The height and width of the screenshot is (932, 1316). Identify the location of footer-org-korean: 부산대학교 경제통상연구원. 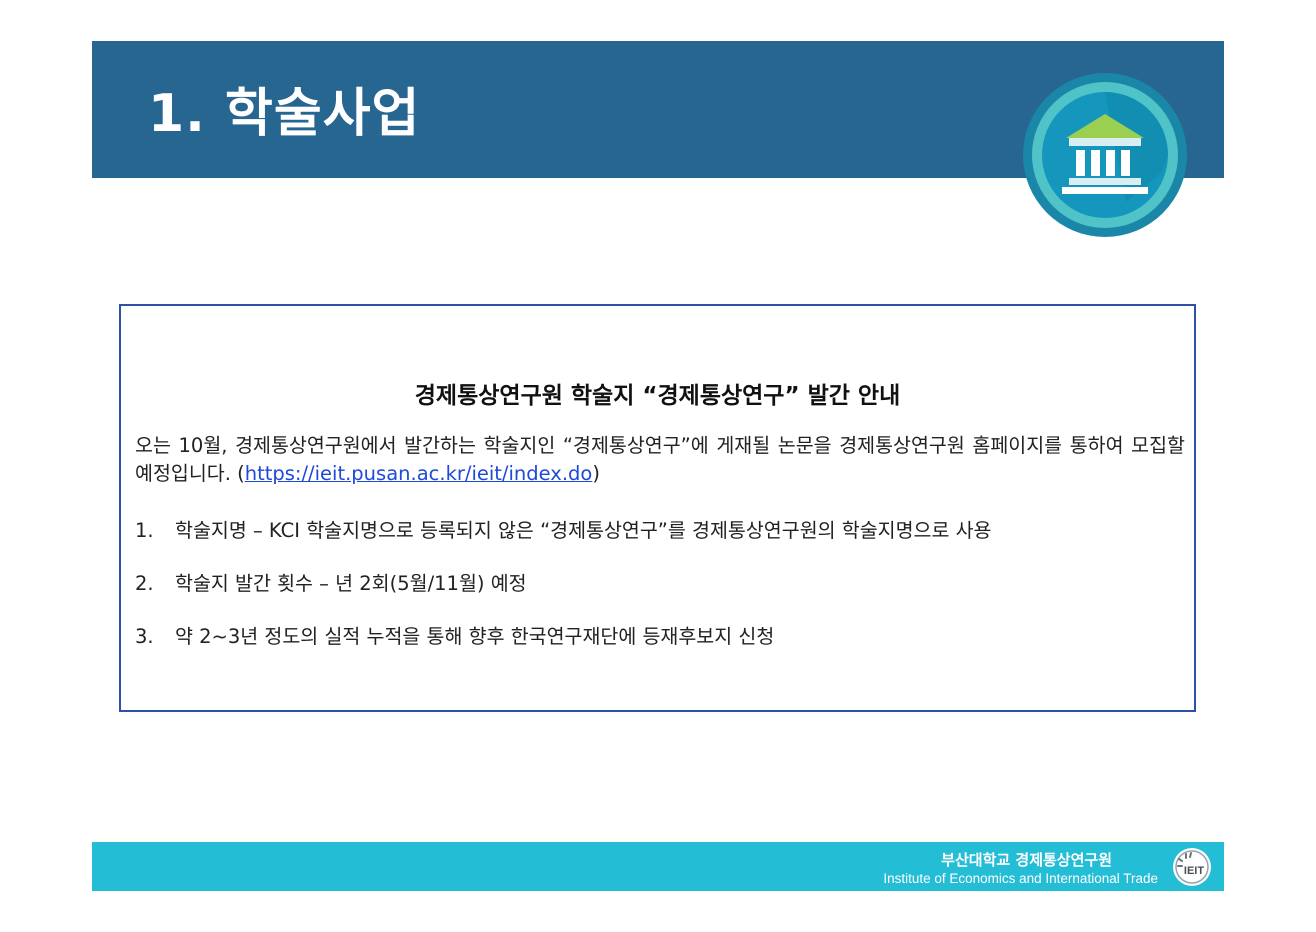
(1026, 860).